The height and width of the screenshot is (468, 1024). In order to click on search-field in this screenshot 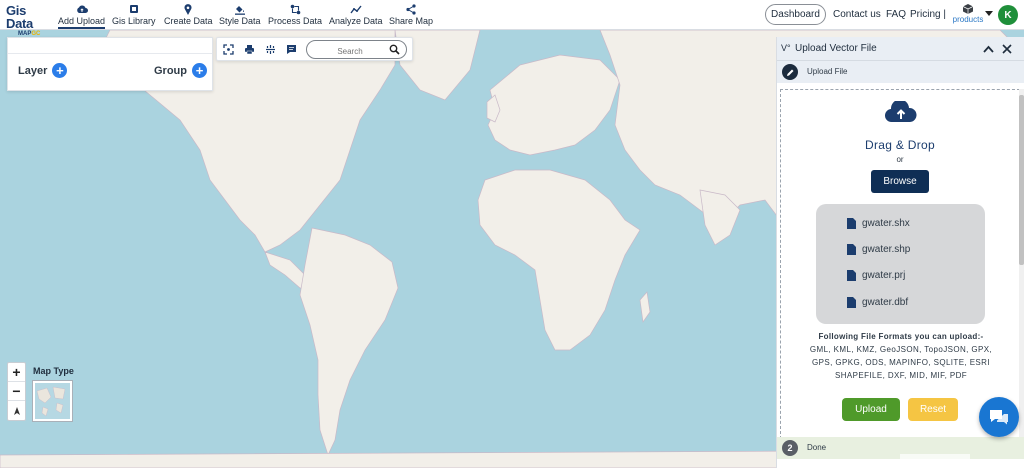, I will do `click(356, 50)`.